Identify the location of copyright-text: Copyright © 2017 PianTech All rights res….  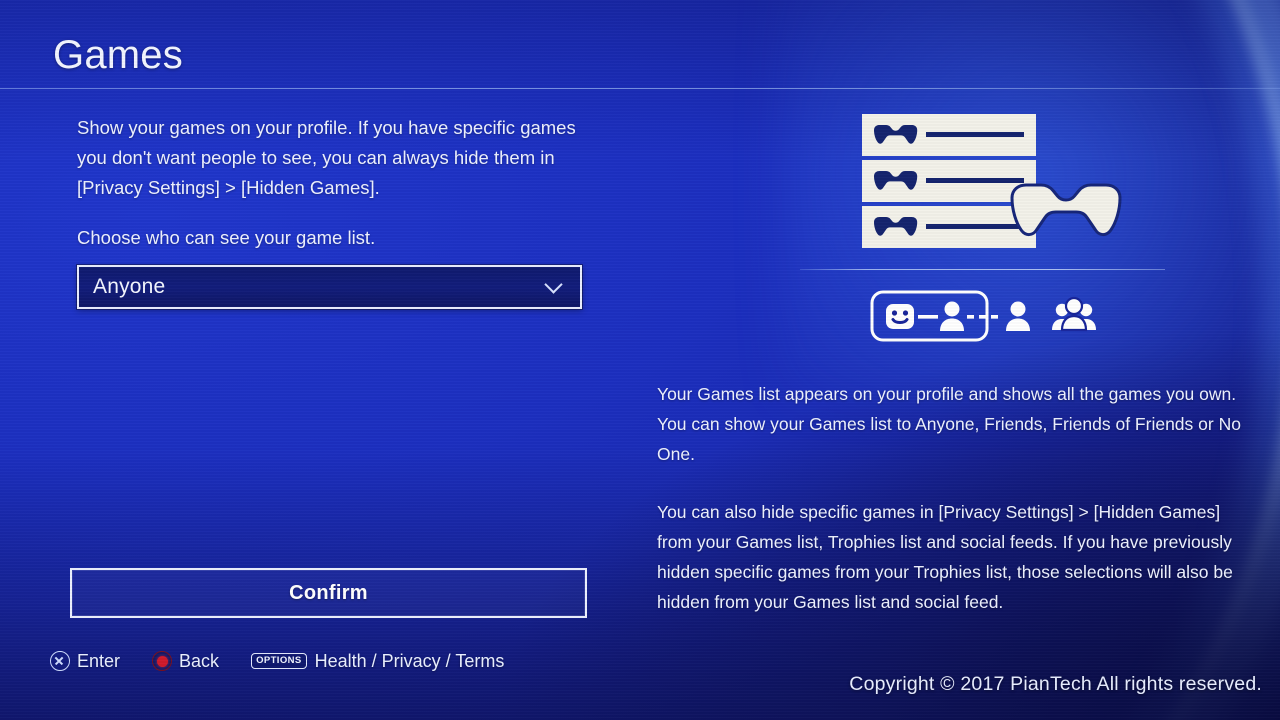
(1055, 684).